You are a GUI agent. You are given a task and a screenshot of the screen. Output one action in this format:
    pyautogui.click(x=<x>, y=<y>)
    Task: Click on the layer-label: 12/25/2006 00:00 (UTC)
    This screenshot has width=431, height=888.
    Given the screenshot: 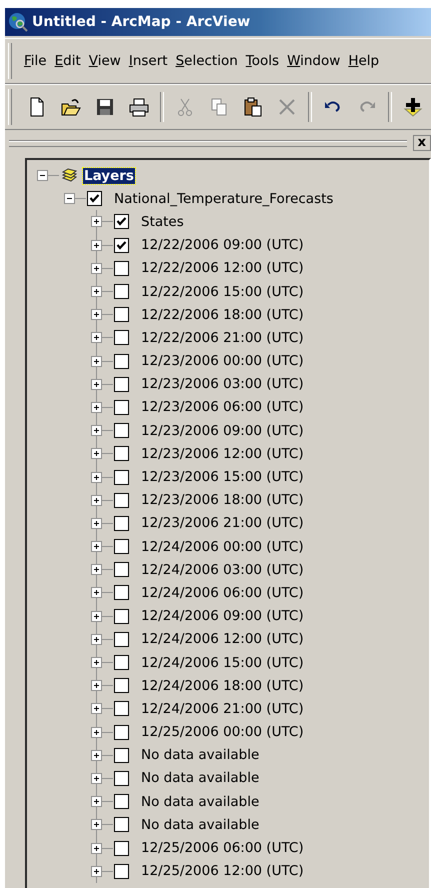 What is the action you would take?
    pyautogui.click(x=222, y=732)
    